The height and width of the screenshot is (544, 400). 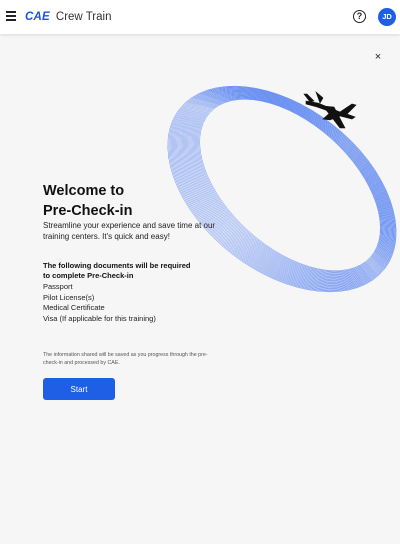 I want to click on title-line-1: Welcome to, so click(x=84, y=191).